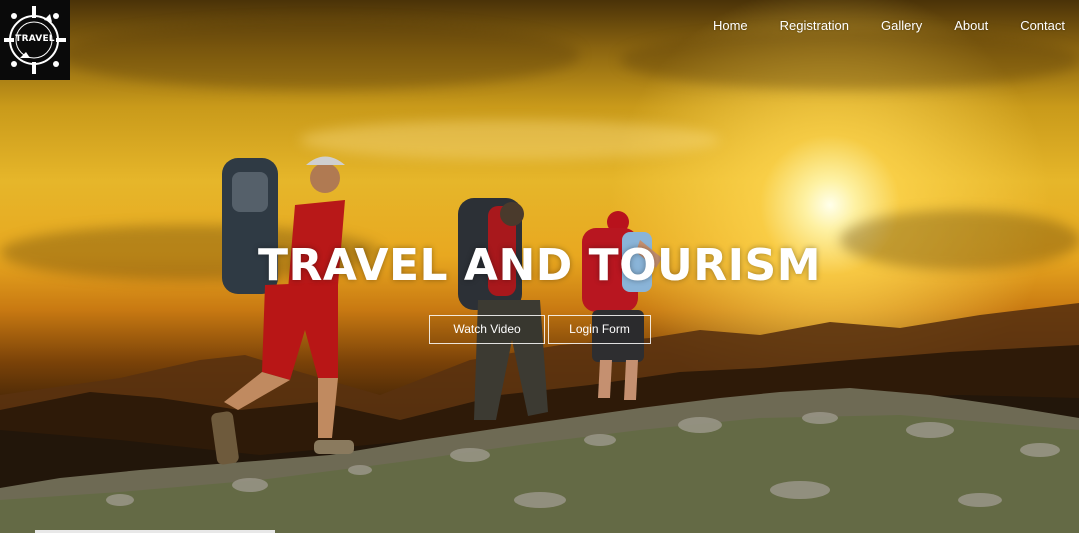 This screenshot has height=533, width=1079. I want to click on hero-title: TRAVEL AND TOURISM, so click(539, 265).